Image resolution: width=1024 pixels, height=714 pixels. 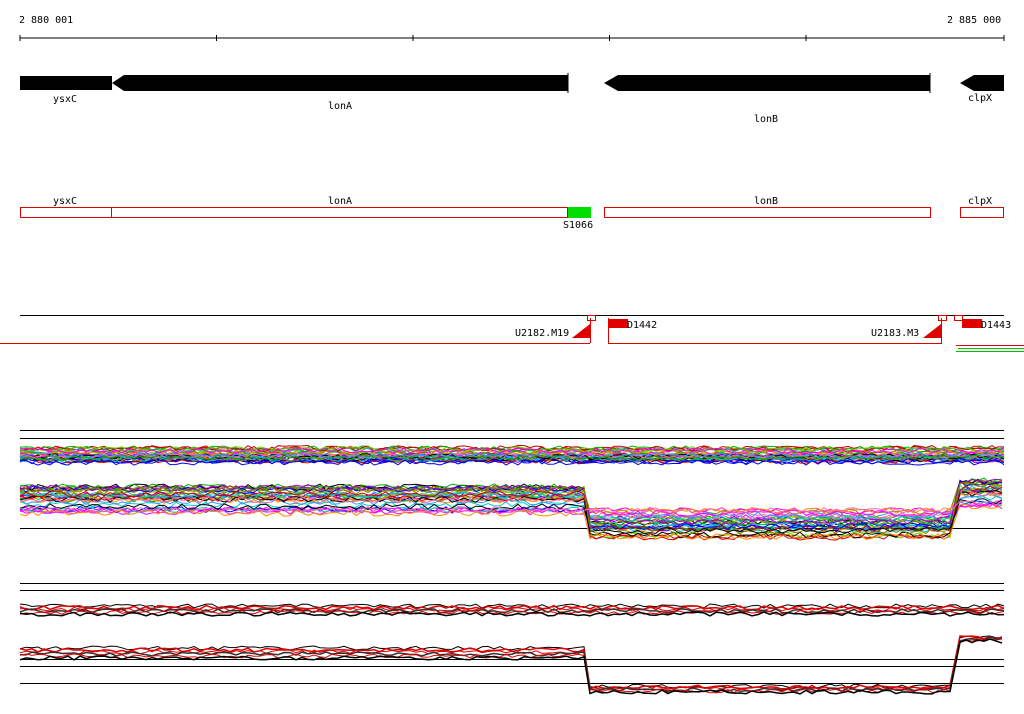 I want to click on feature-box-clpX, so click(x=982, y=212).